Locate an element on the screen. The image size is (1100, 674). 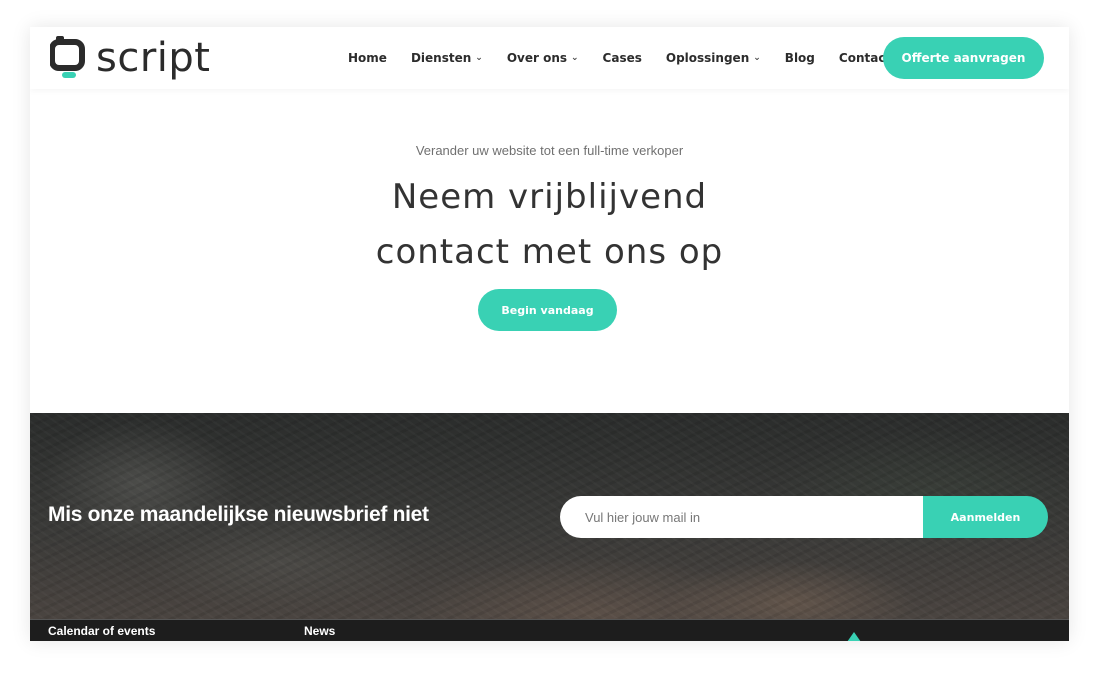
nav-item-home: Home is located at coordinates (367, 58).